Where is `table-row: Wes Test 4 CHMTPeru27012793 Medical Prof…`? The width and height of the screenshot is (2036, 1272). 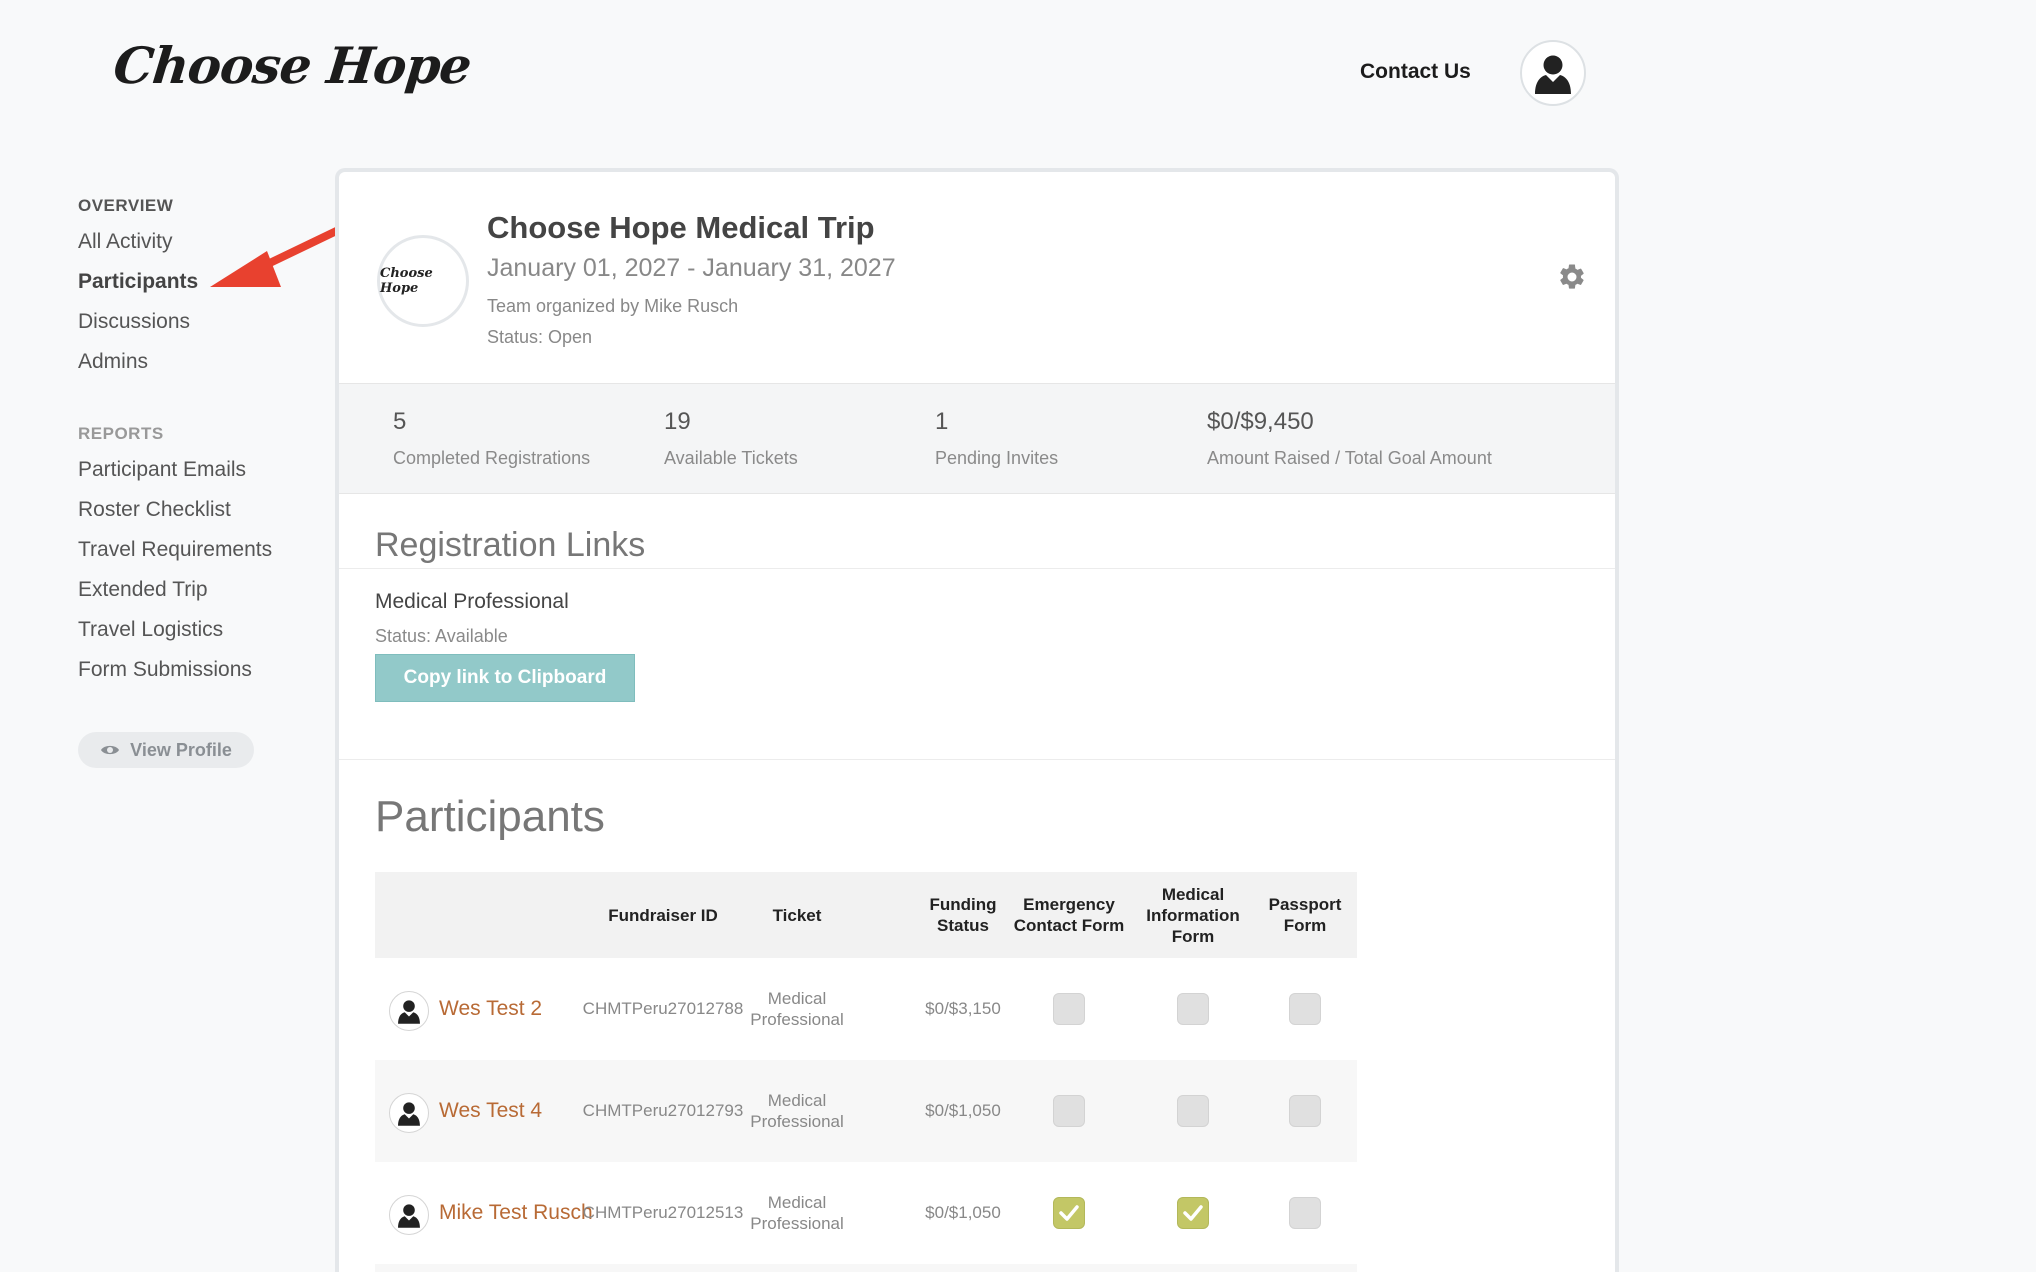
table-row: Wes Test 4 CHMTPeru27012793 Medical Prof… is located at coordinates (866, 1111).